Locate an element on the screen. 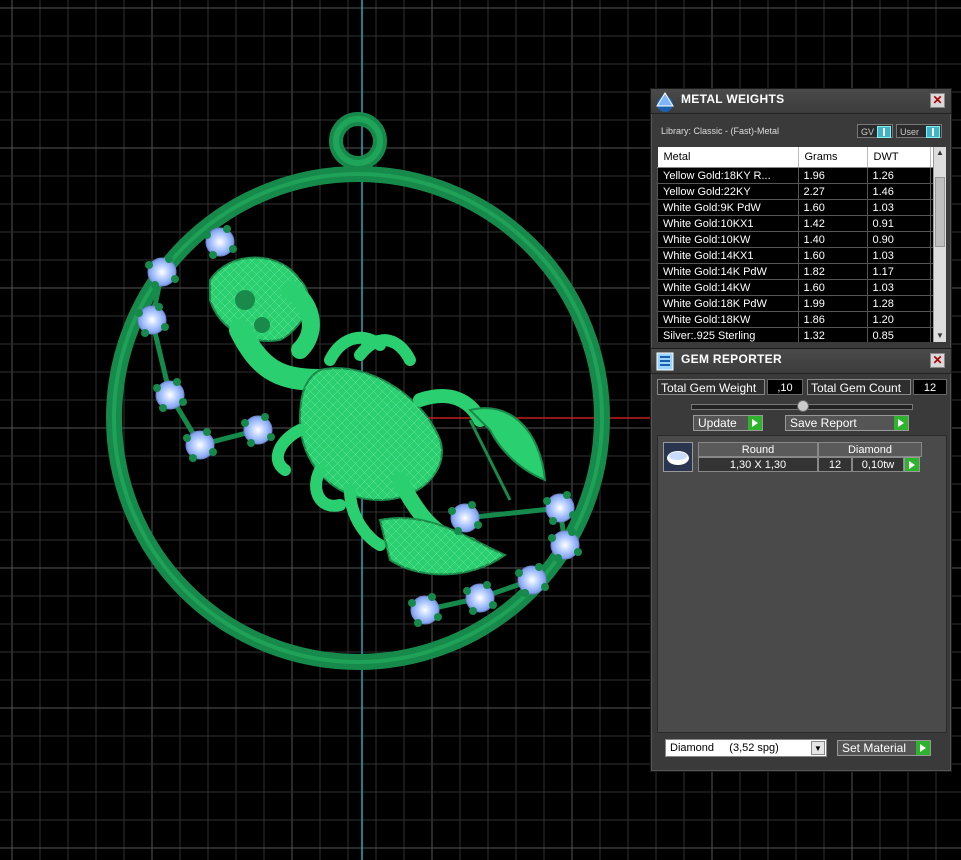 This screenshot has width=961, height=860. metal-row: White Gold:10KW1.400.9010.99 is located at coordinates (795, 239).